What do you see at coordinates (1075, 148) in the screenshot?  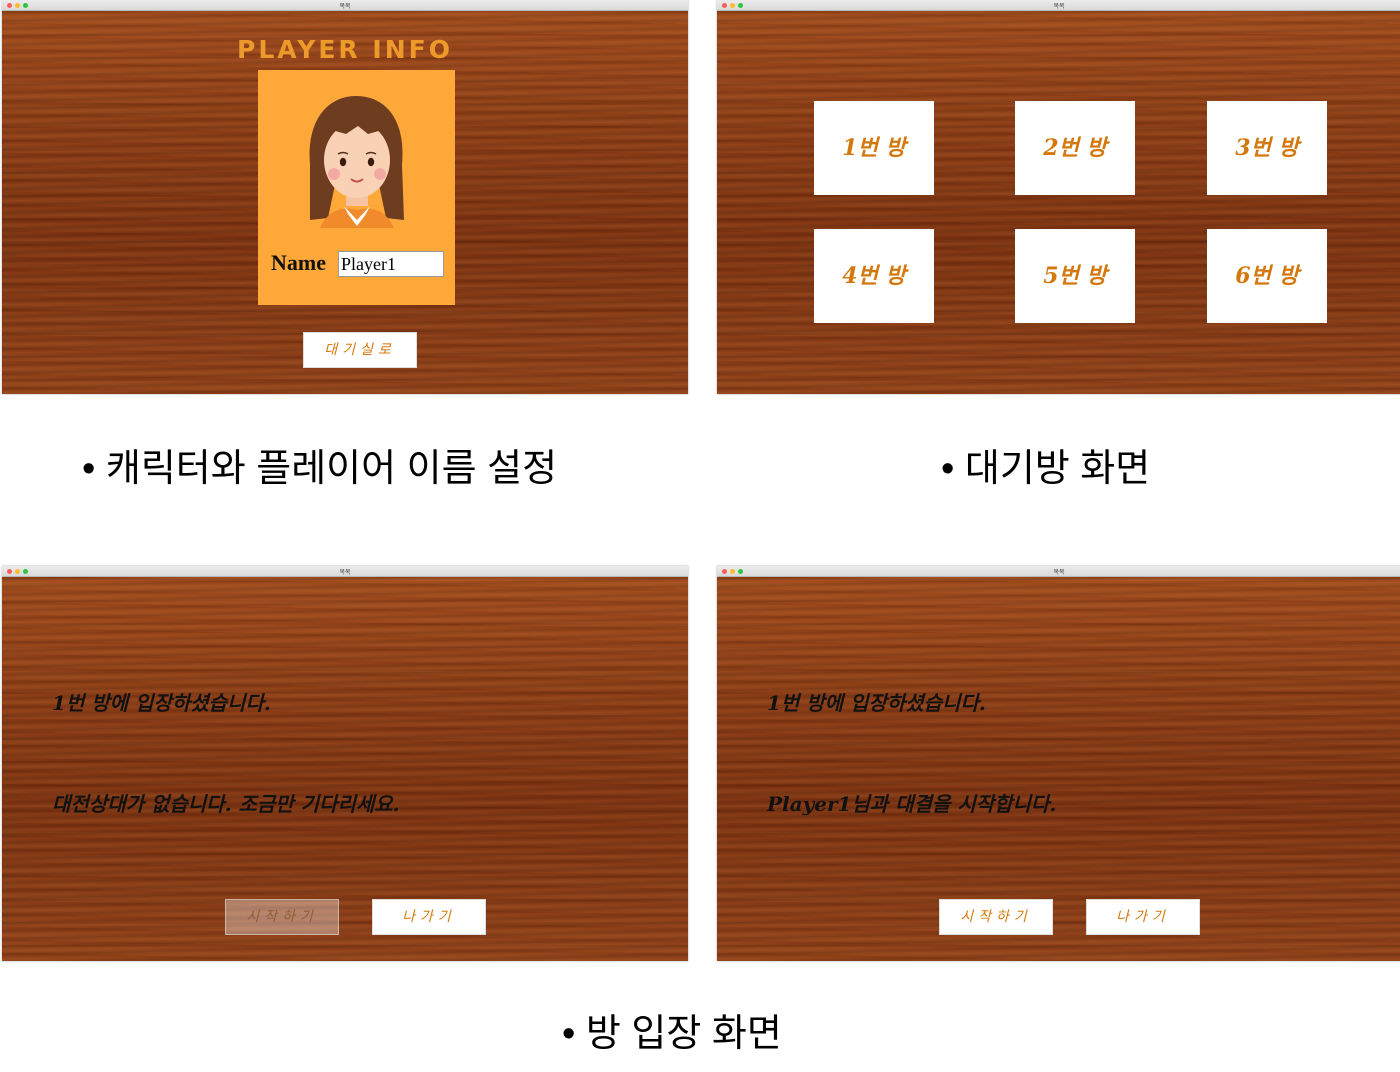 I see `room-2-button: 2번 방` at bounding box center [1075, 148].